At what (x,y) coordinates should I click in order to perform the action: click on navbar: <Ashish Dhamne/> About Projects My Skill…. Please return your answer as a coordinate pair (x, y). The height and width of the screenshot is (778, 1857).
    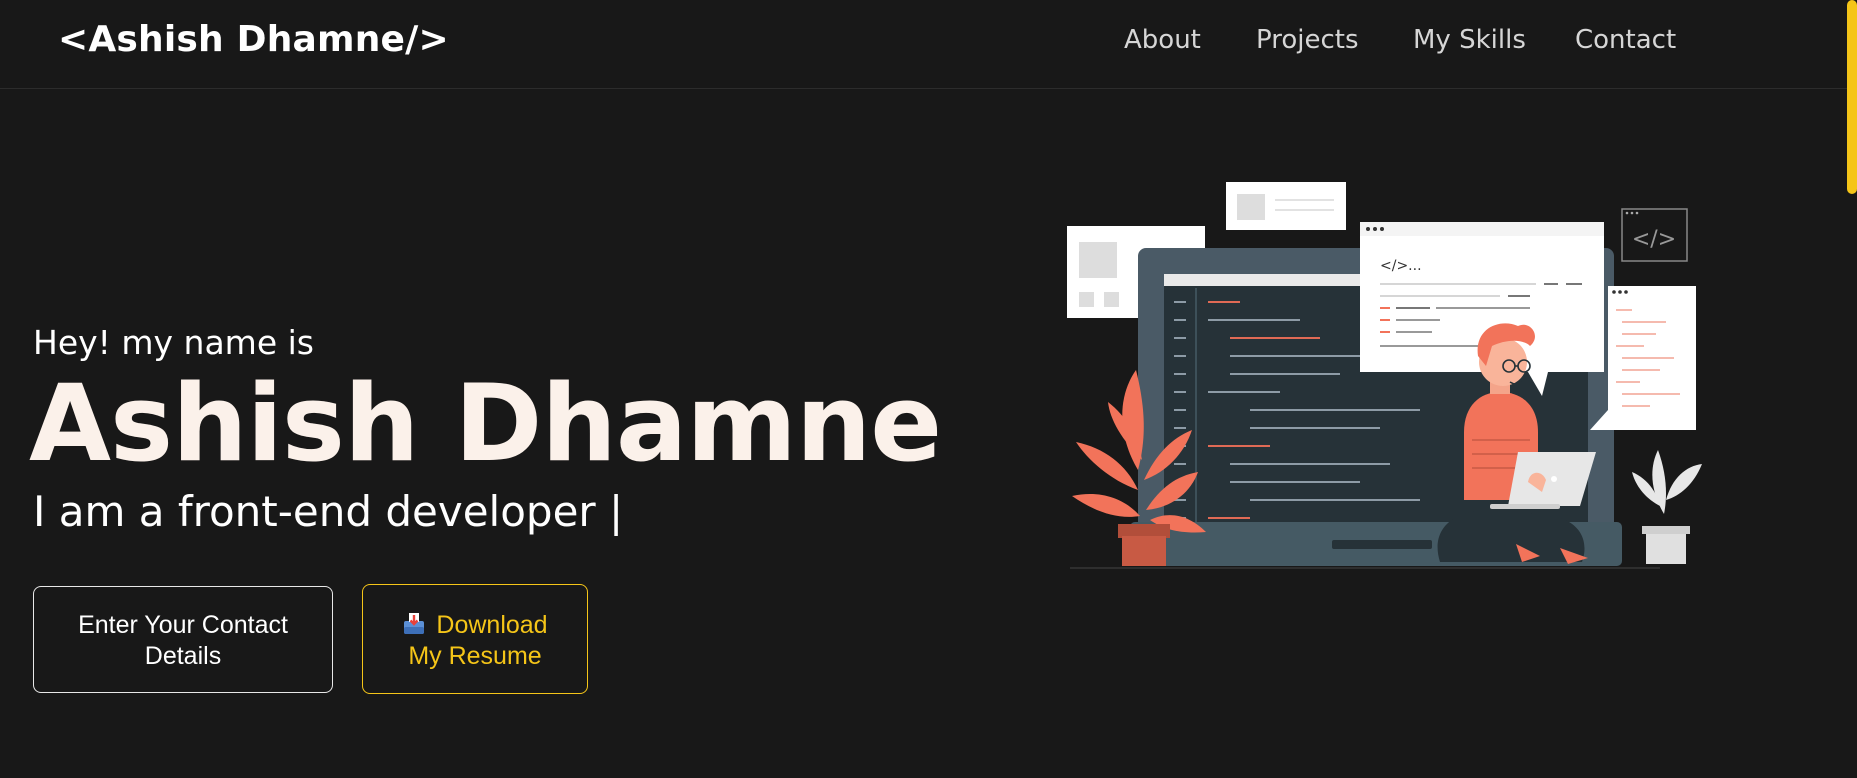
    Looking at the image, I should click on (928, 44).